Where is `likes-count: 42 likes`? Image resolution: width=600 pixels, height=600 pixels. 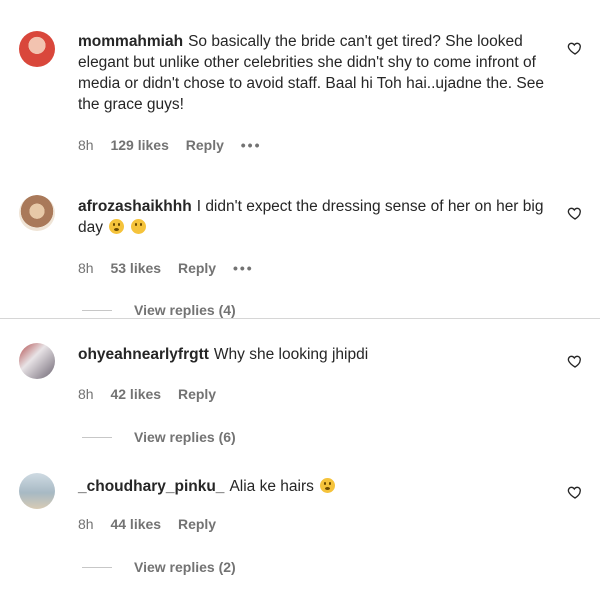
likes-count: 42 likes is located at coordinates (135, 394).